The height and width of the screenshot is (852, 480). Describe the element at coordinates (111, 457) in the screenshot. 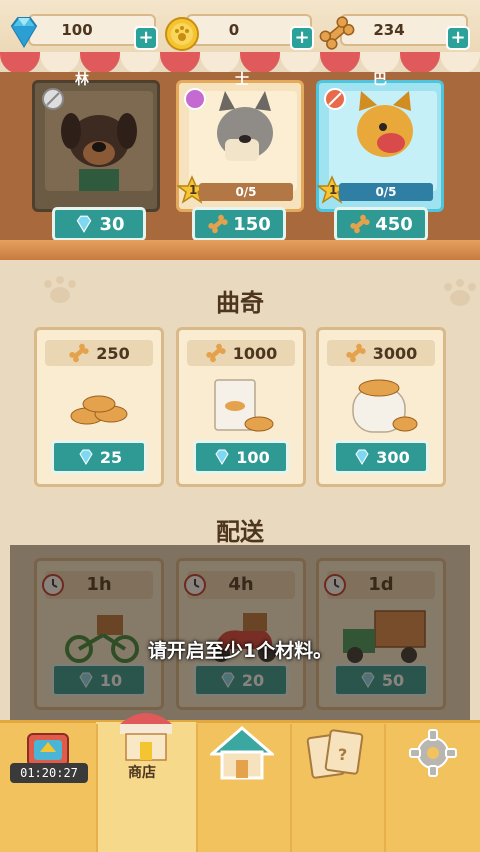

I see `cookie-price: 25` at that location.